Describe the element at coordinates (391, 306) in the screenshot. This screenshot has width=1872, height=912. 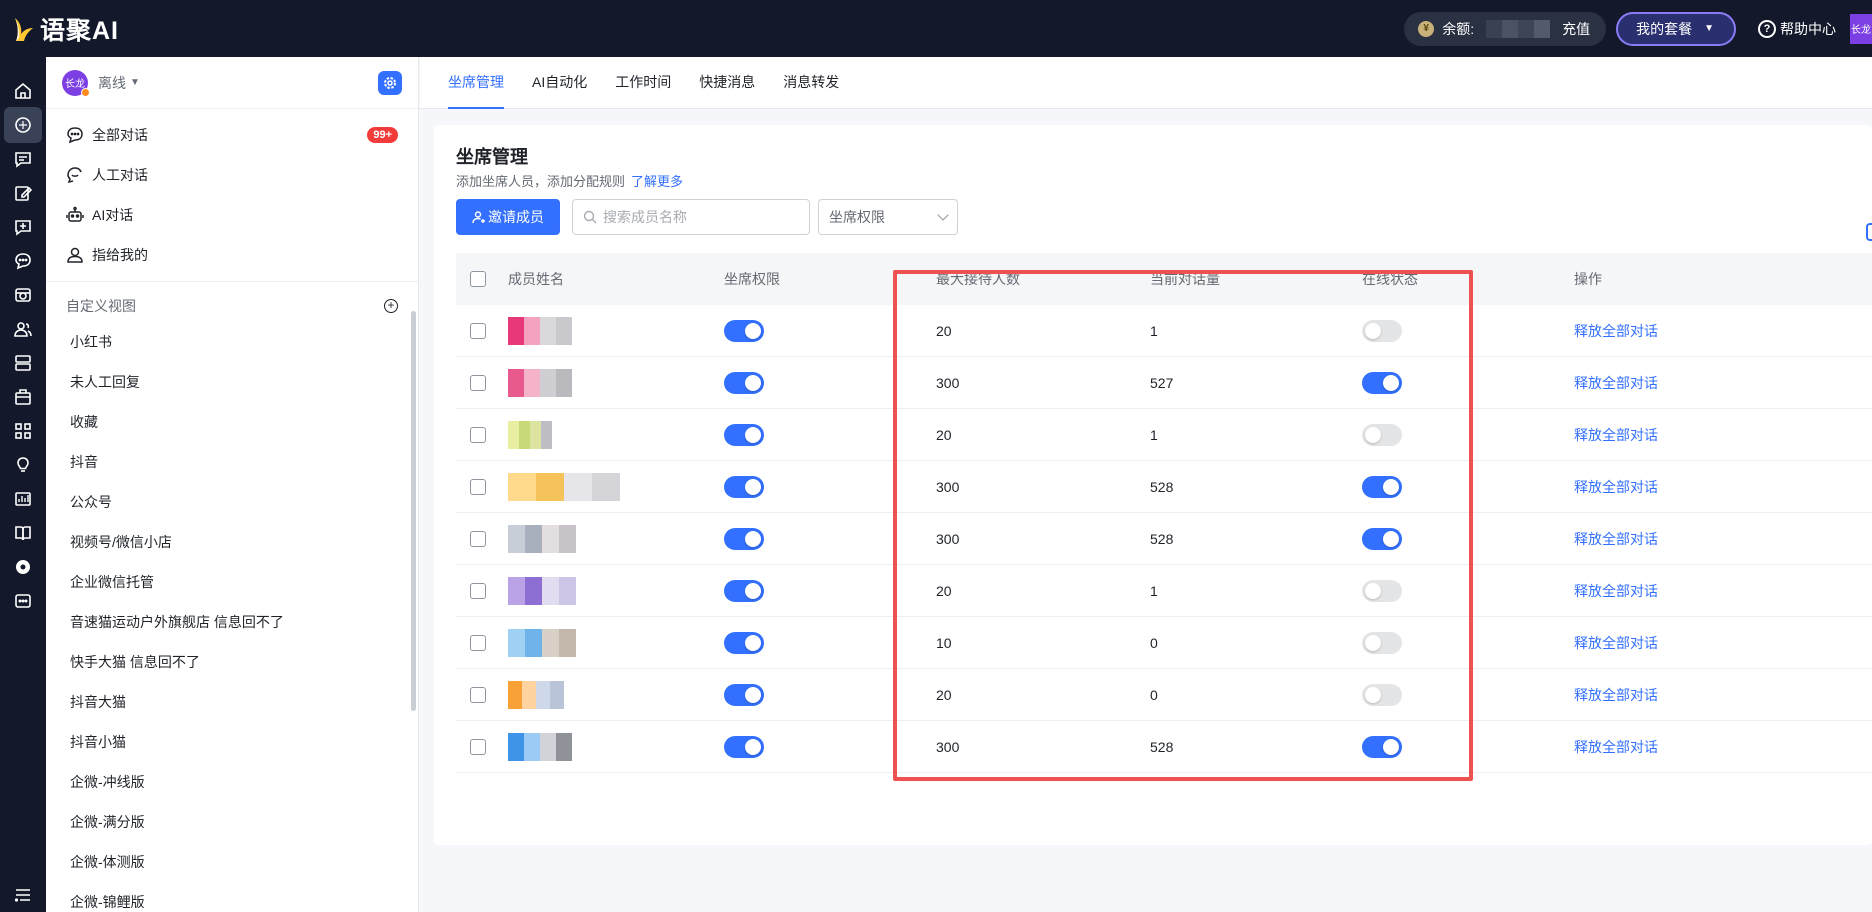
I see `add-view-icon: +` at that location.